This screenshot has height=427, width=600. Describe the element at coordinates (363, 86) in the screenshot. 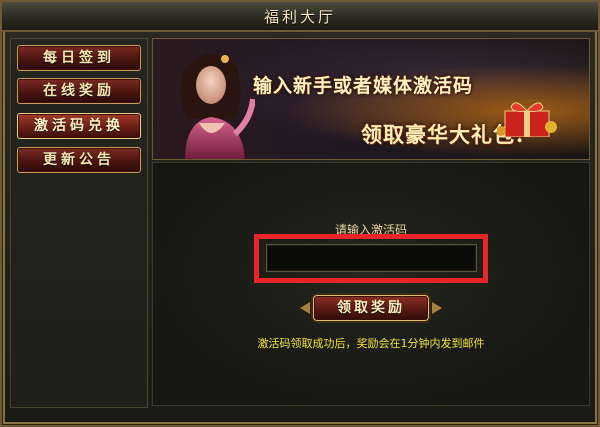

I see `banner-headline: 输入新手或者媒体激活码` at that location.